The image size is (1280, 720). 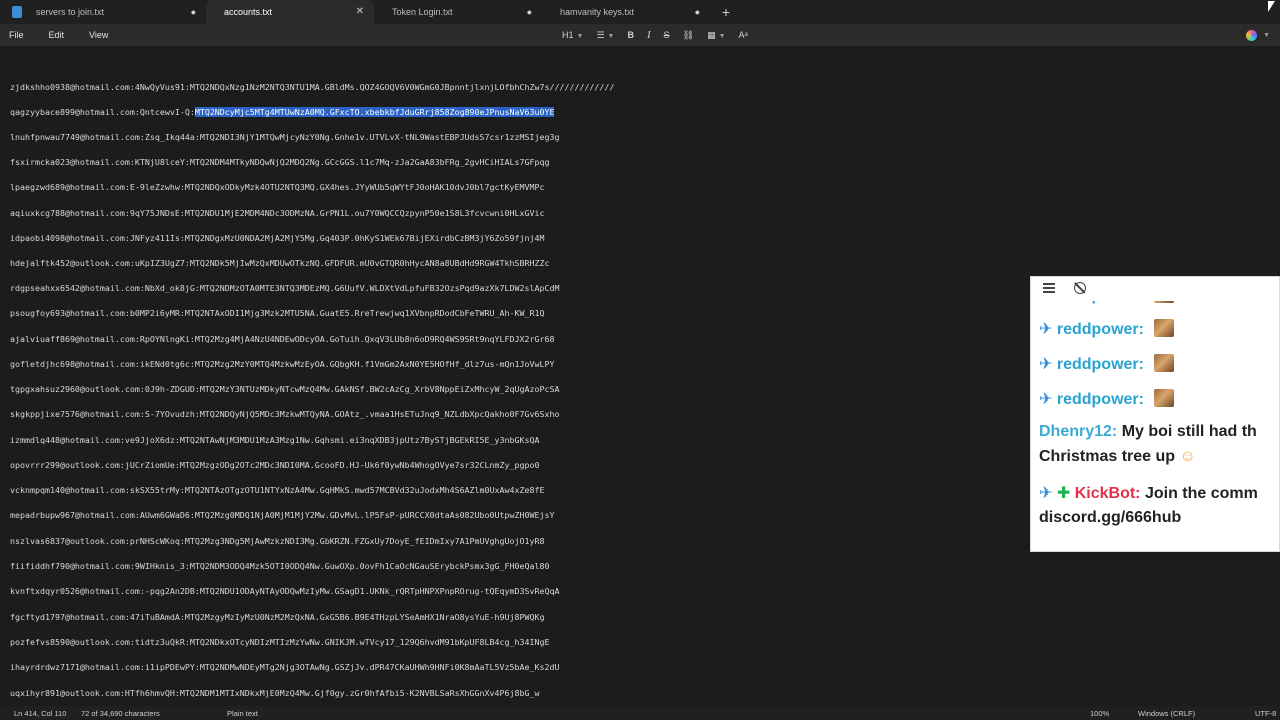 What do you see at coordinates (57, 35) in the screenshot?
I see `menu-edit: Edit` at bounding box center [57, 35].